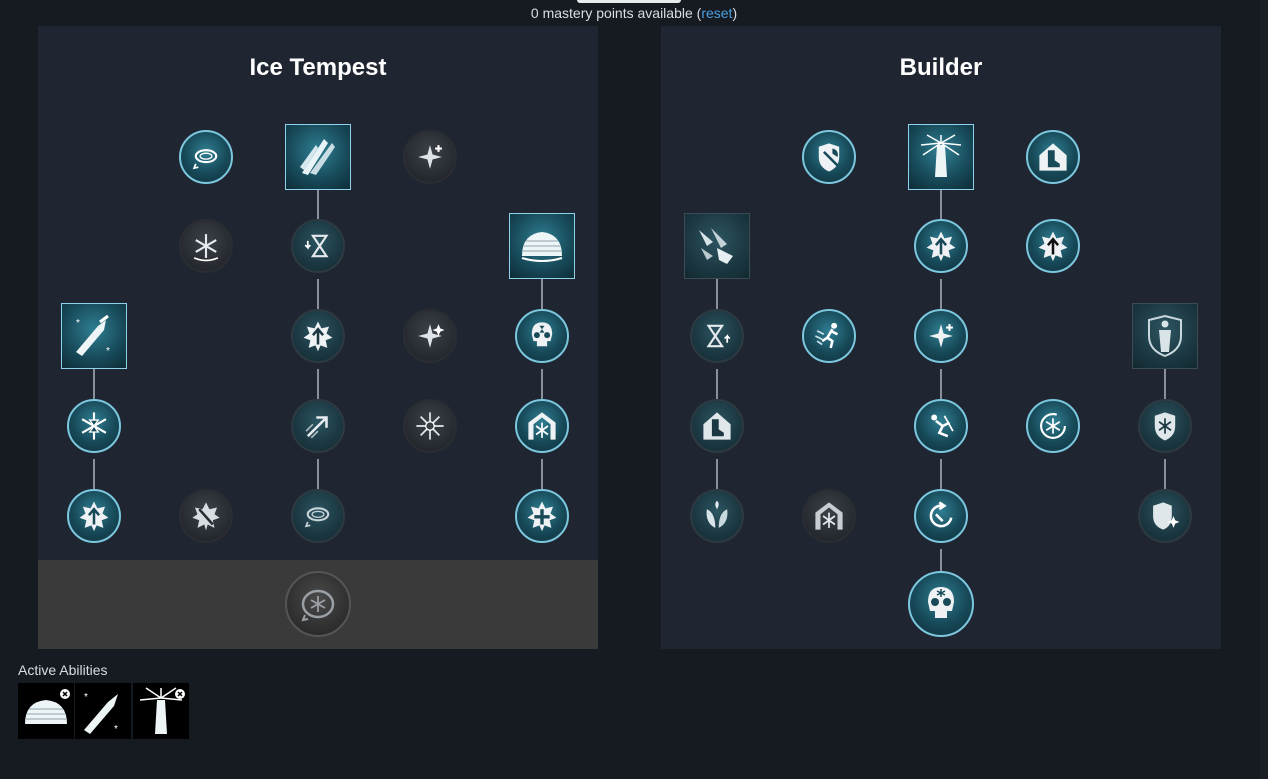  What do you see at coordinates (1165, 516) in the screenshot?
I see `shield-sparkle-icon` at bounding box center [1165, 516].